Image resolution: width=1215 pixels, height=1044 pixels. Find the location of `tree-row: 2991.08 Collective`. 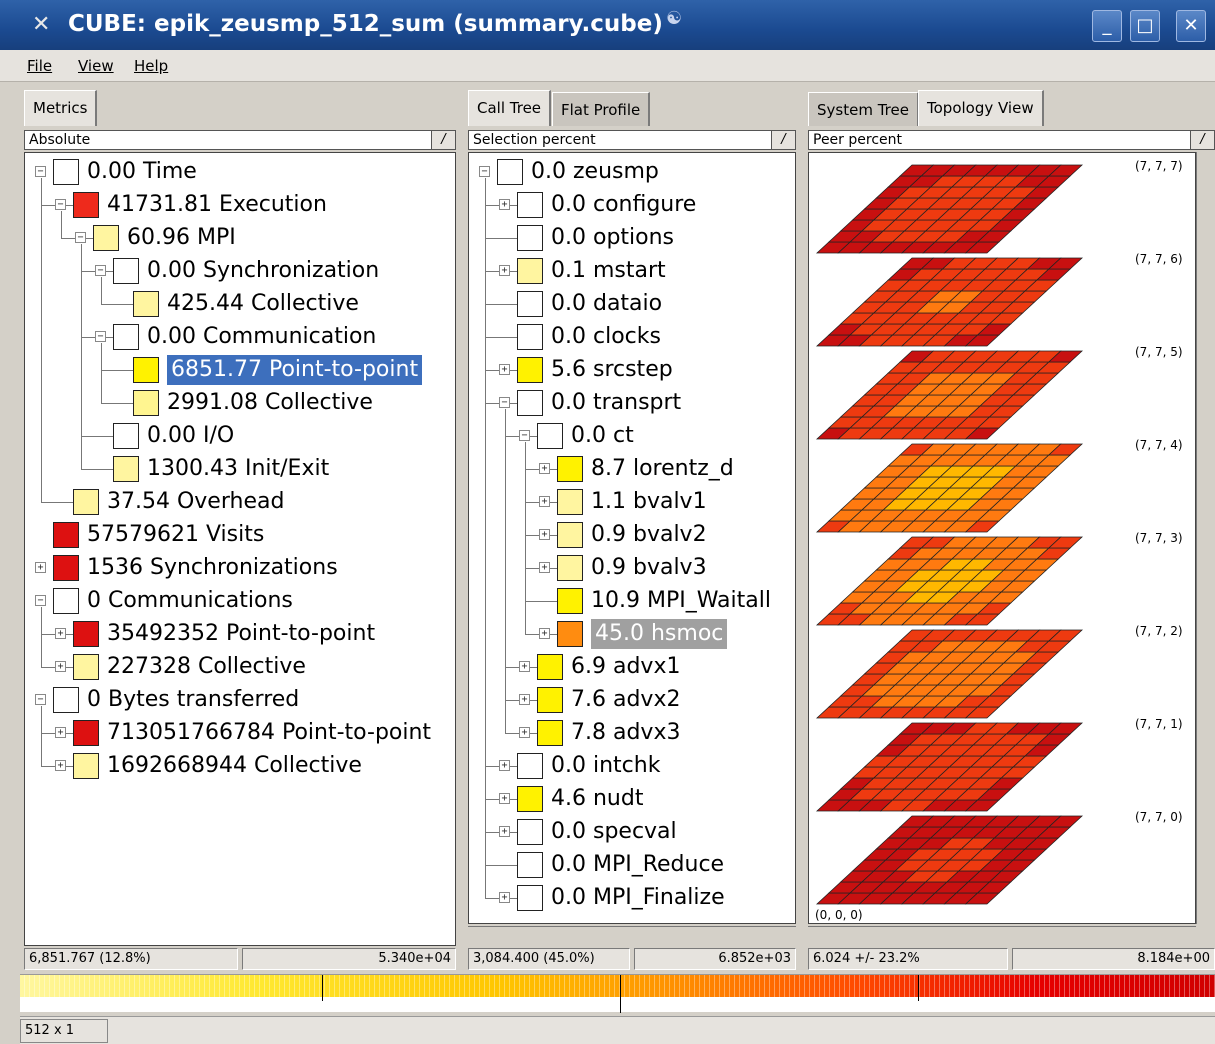

tree-row: 2991.08 Collective is located at coordinates (240, 403).